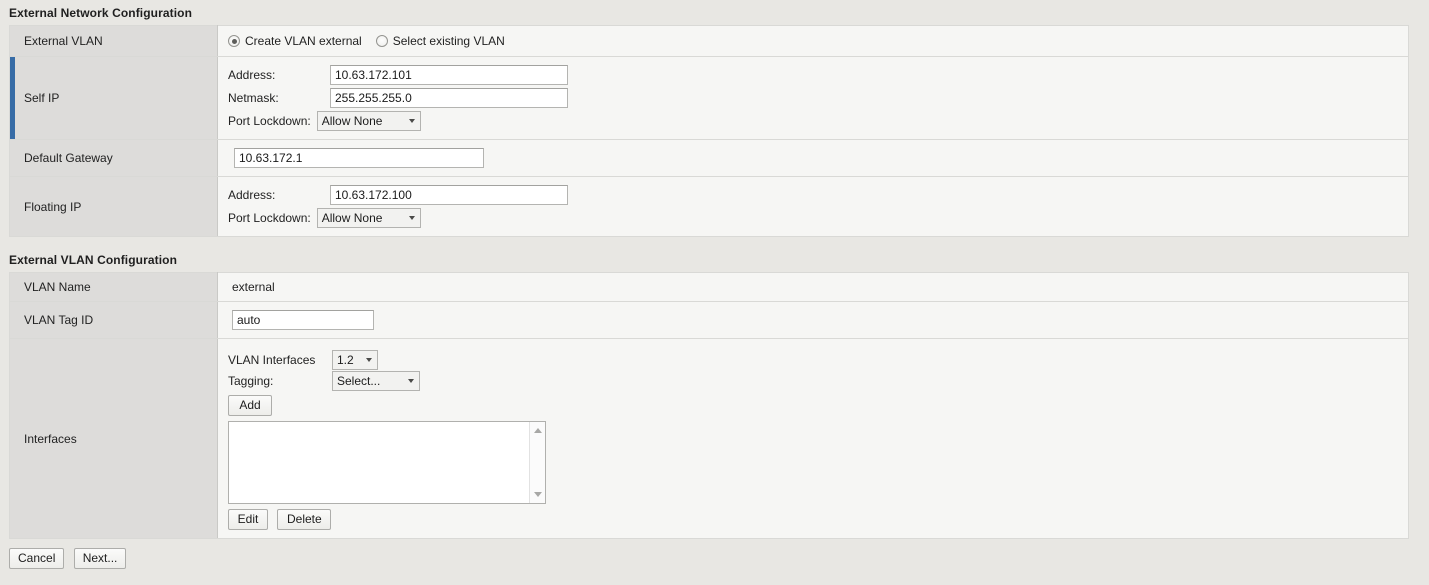  I want to click on cell-vlan-name: external, so click(813, 287).